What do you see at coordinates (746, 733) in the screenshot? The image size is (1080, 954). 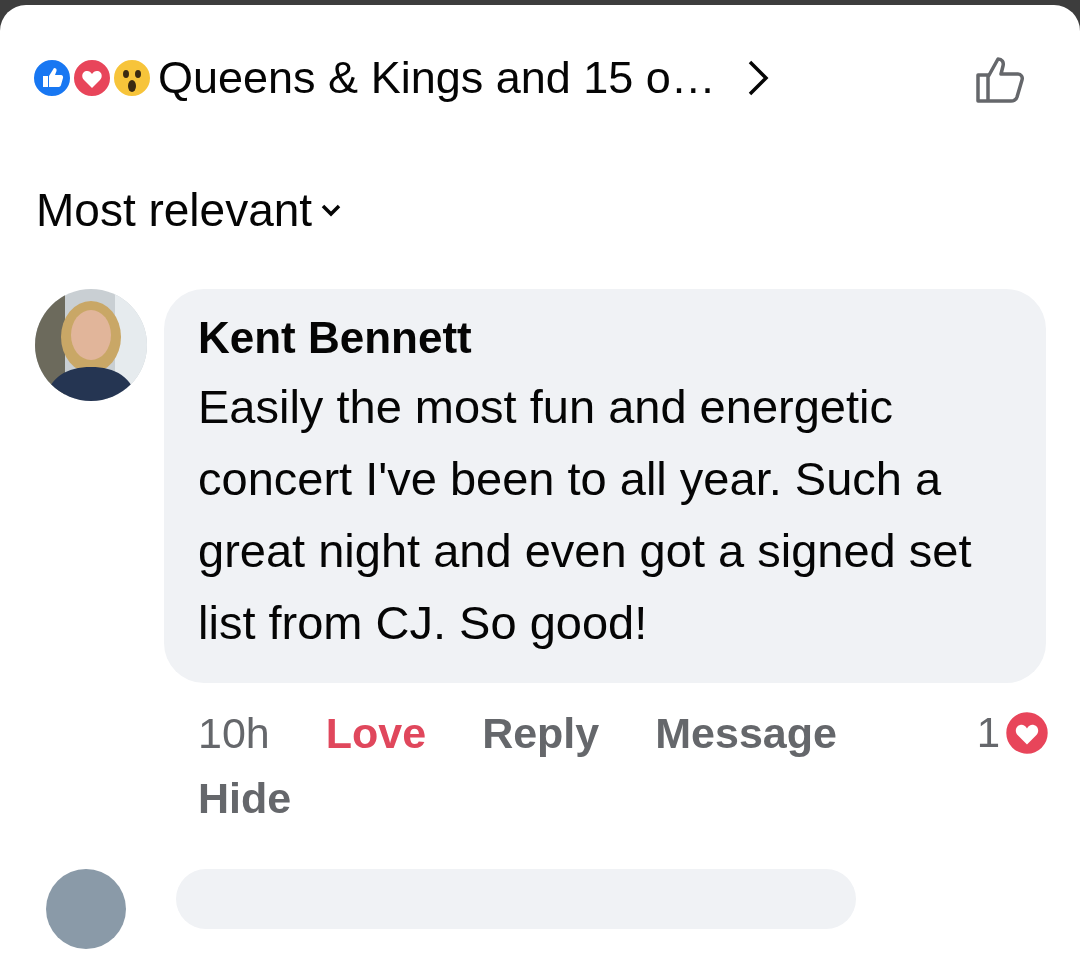 I see `comment-action-button: Message` at bounding box center [746, 733].